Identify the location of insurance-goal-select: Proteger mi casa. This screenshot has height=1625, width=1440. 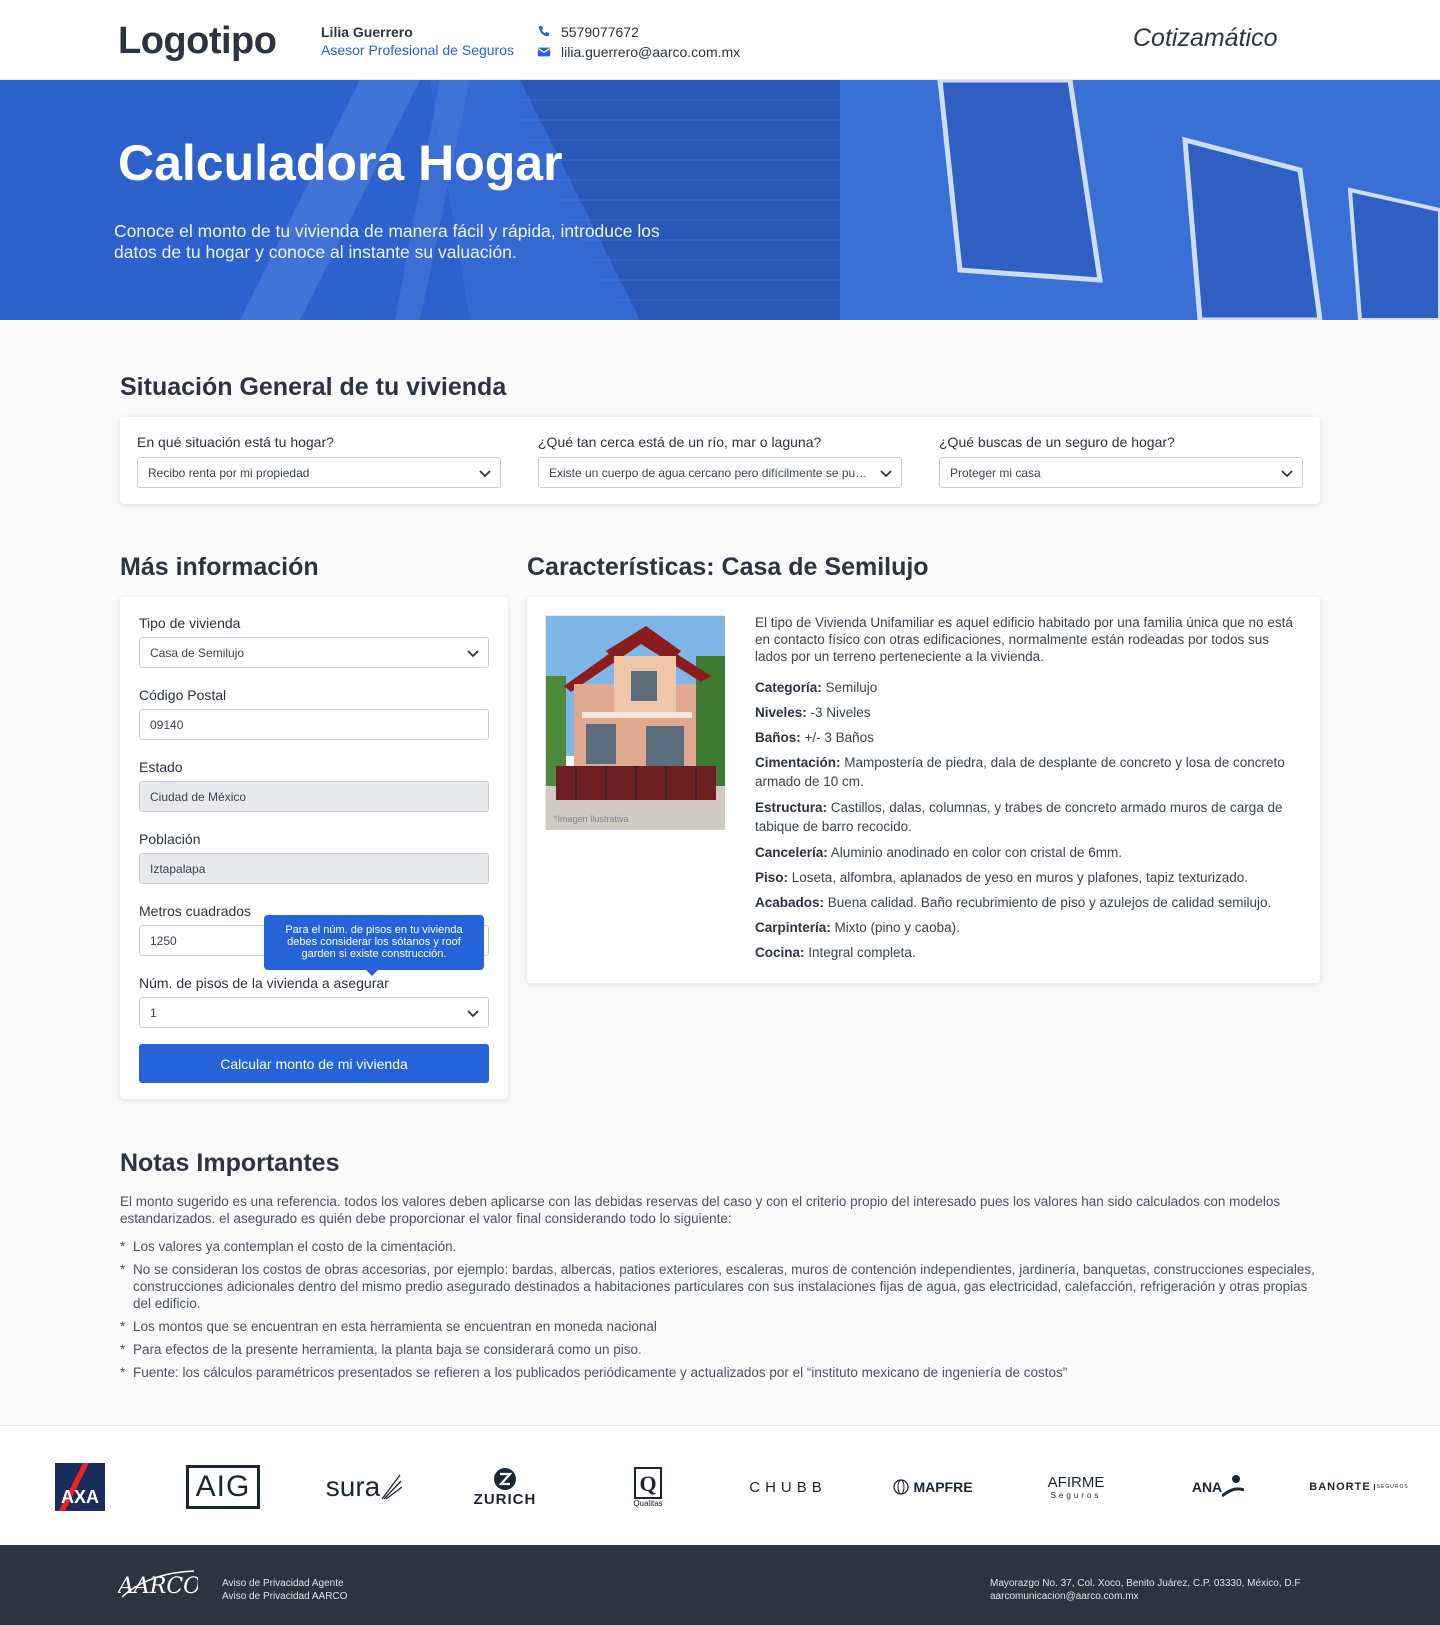
(1121, 472).